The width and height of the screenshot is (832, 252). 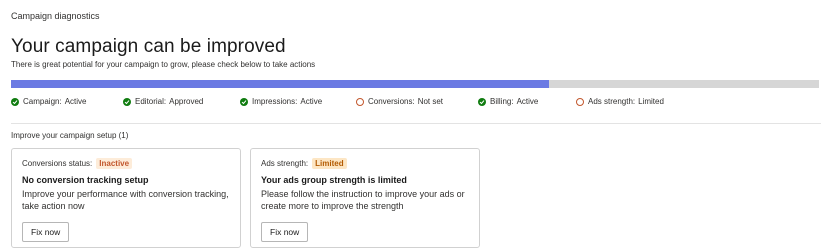 I want to click on breadcrumb: Campaign diagnostics, so click(x=55, y=16).